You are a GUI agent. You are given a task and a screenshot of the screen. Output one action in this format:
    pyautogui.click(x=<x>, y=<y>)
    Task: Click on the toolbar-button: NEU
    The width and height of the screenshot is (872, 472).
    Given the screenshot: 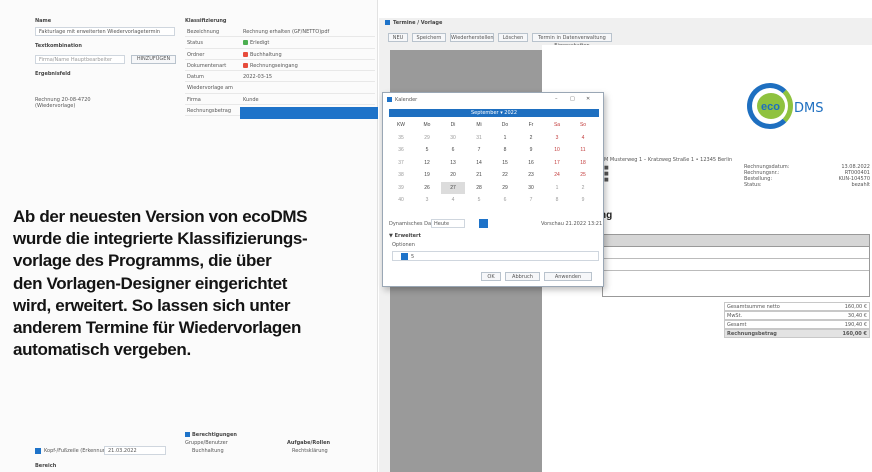 What is the action you would take?
    pyautogui.click(x=398, y=37)
    